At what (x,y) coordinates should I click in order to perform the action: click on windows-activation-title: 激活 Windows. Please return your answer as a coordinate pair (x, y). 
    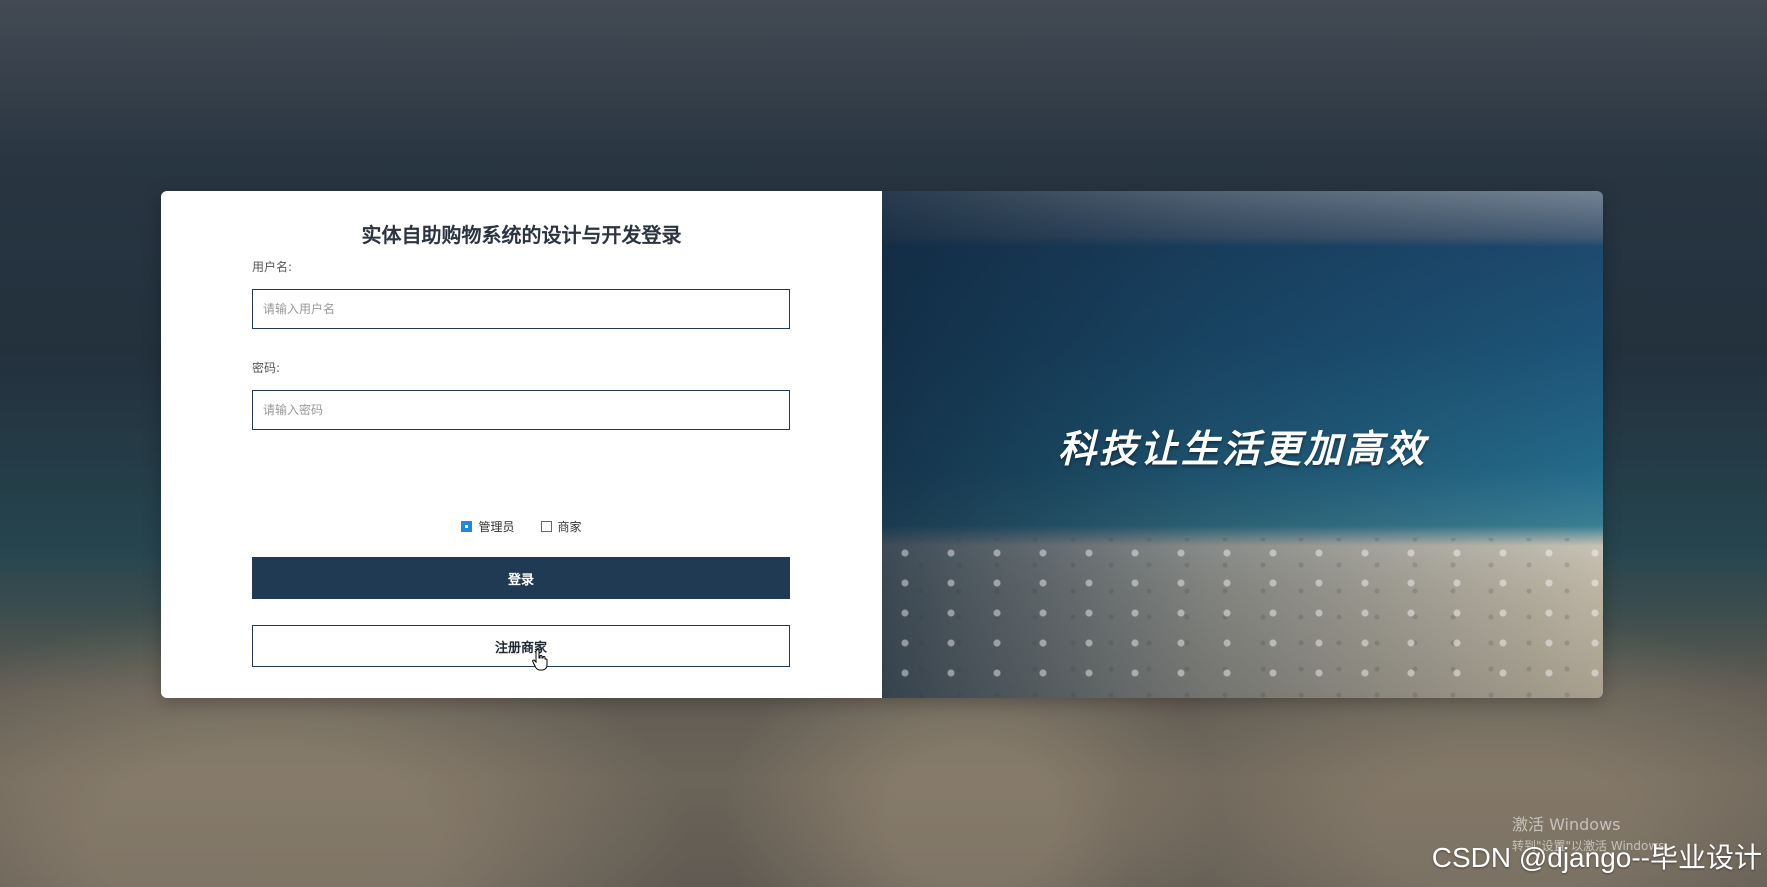
    Looking at the image, I should click on (1566, 824).